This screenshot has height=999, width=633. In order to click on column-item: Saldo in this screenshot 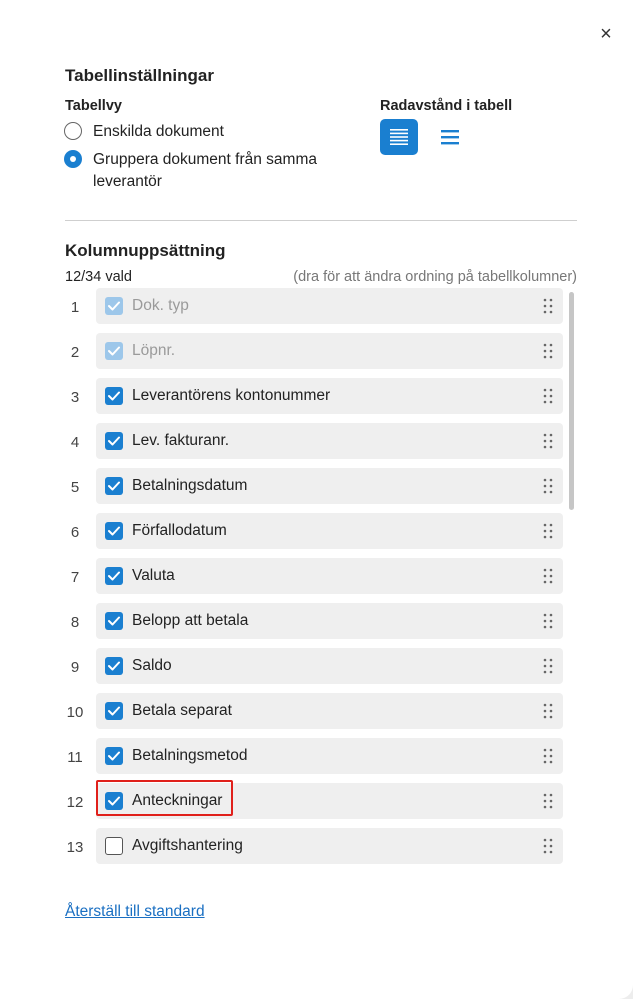, I will do `click(329, 666)`.